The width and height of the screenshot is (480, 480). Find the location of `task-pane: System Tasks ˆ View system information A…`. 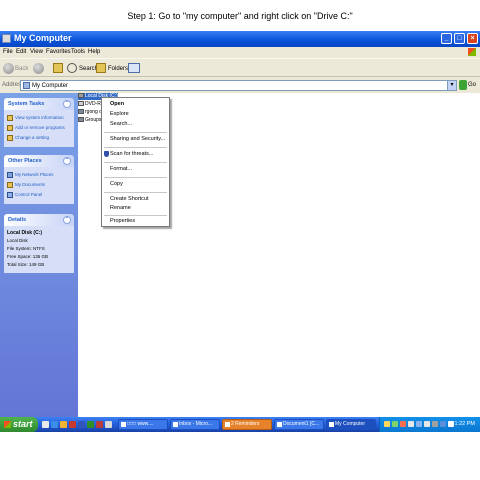

task-pane: System Tasks ˆ View system information A… is located at coordinates (39, 255).